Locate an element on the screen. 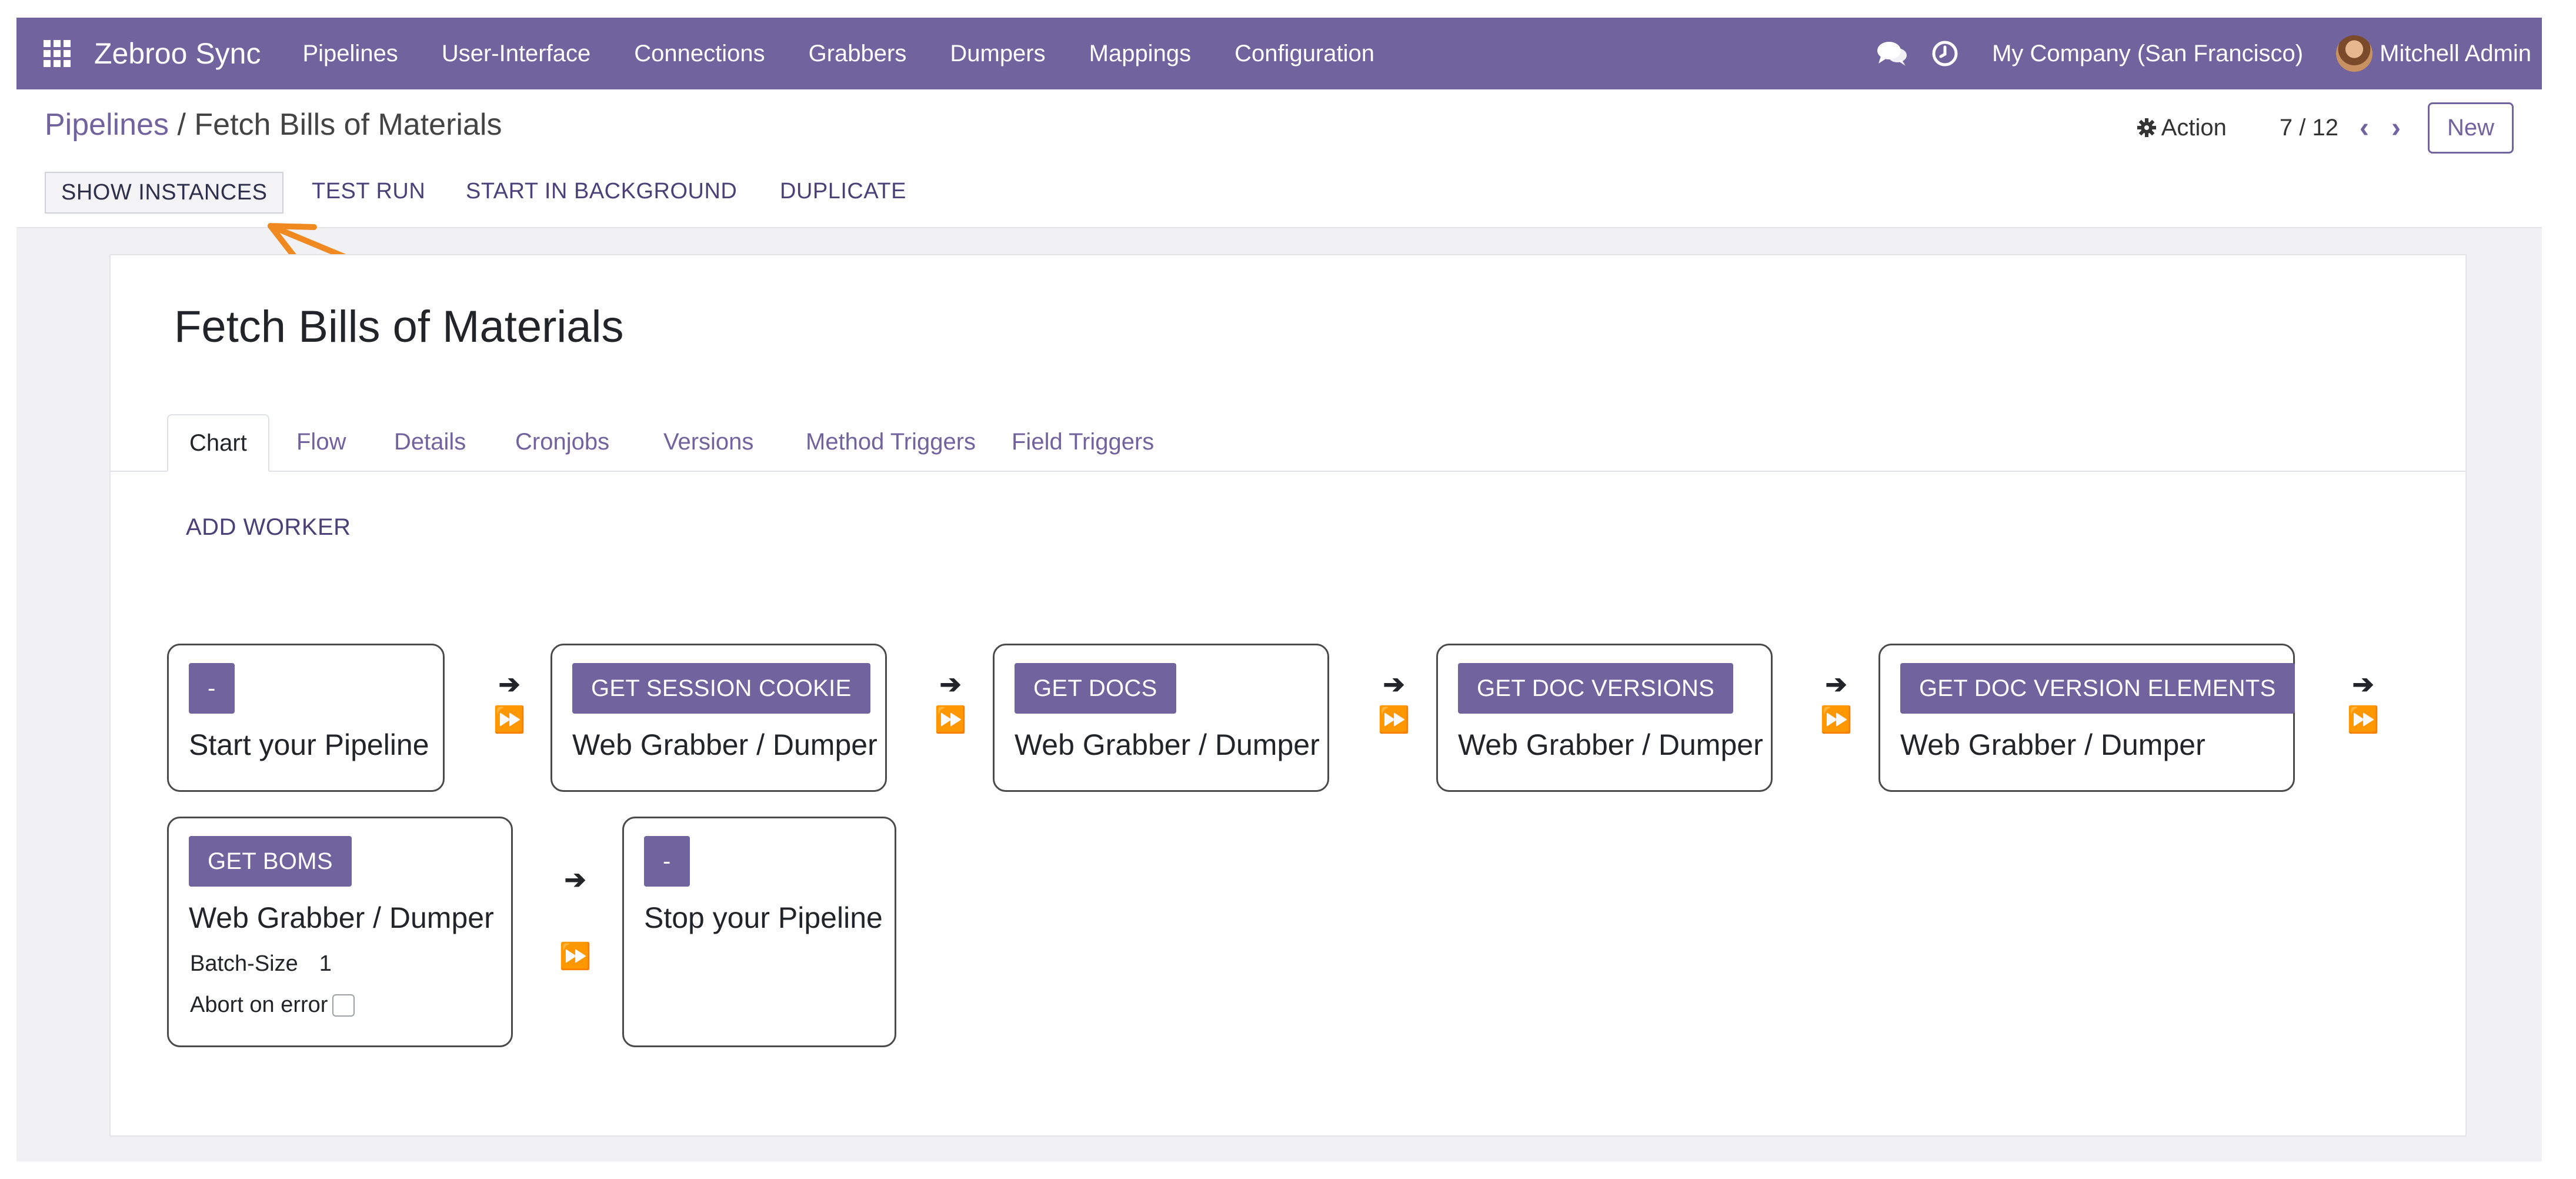  company-switcher: My Company (San Francisco) is located at coordinates (2147, 54).